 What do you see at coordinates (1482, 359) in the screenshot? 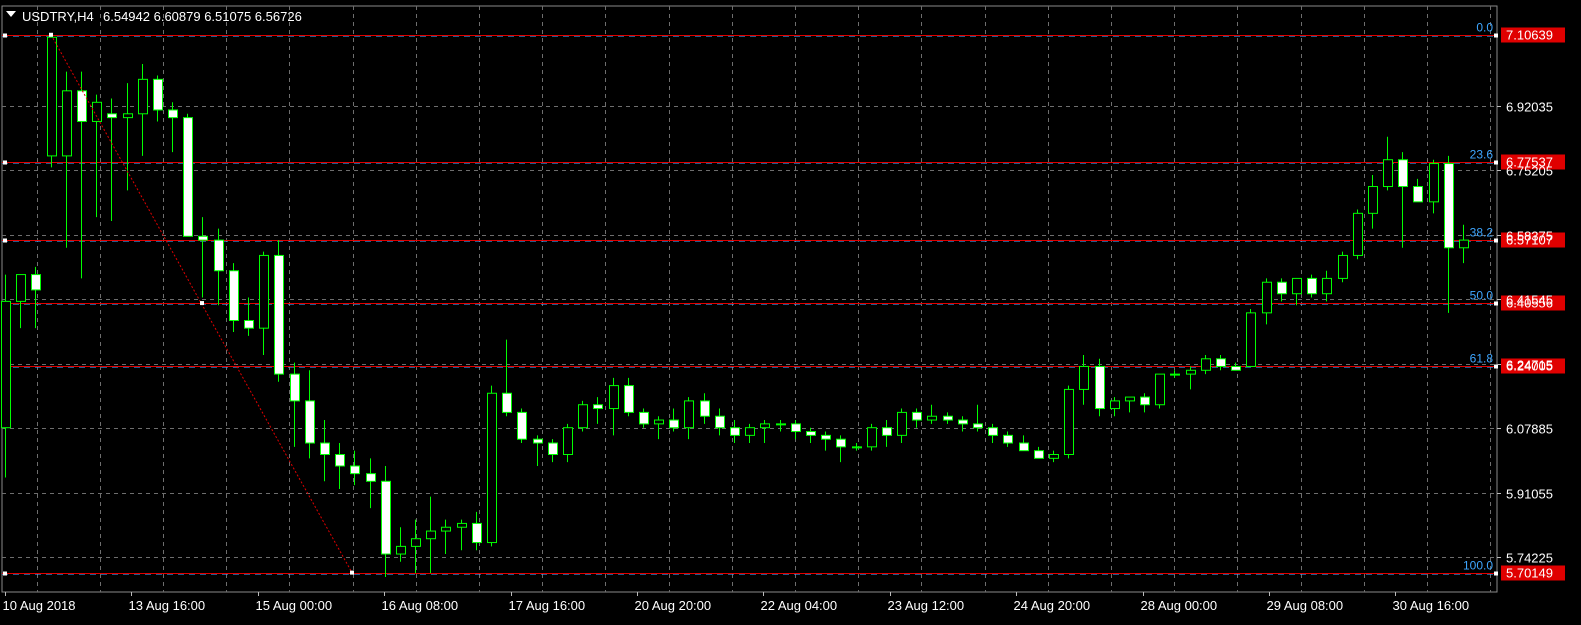
I see `fib-ratio-label: 61.8` at bounding box center [1482, 359].